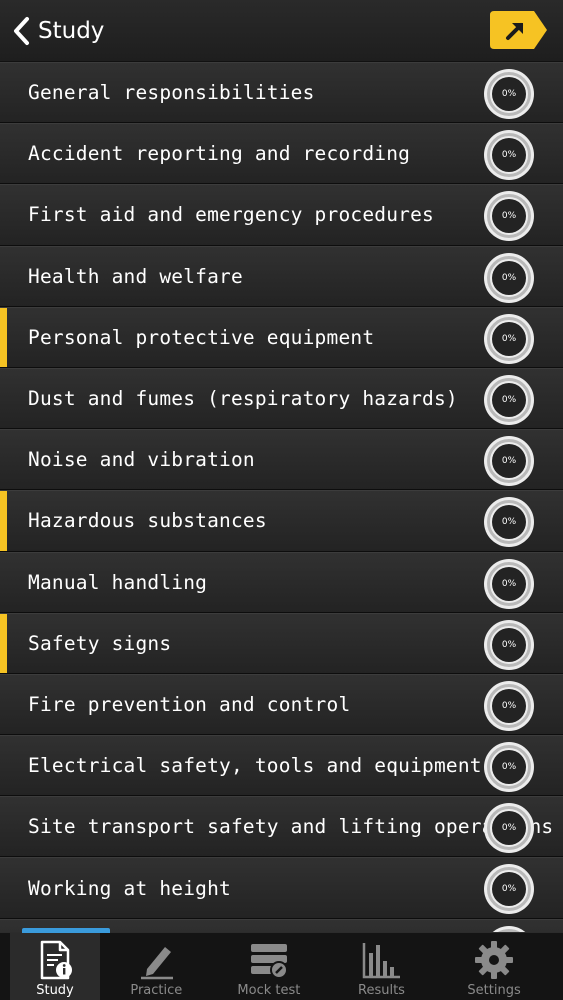  I want to click on tab-label: Settings, so click(494, 990).